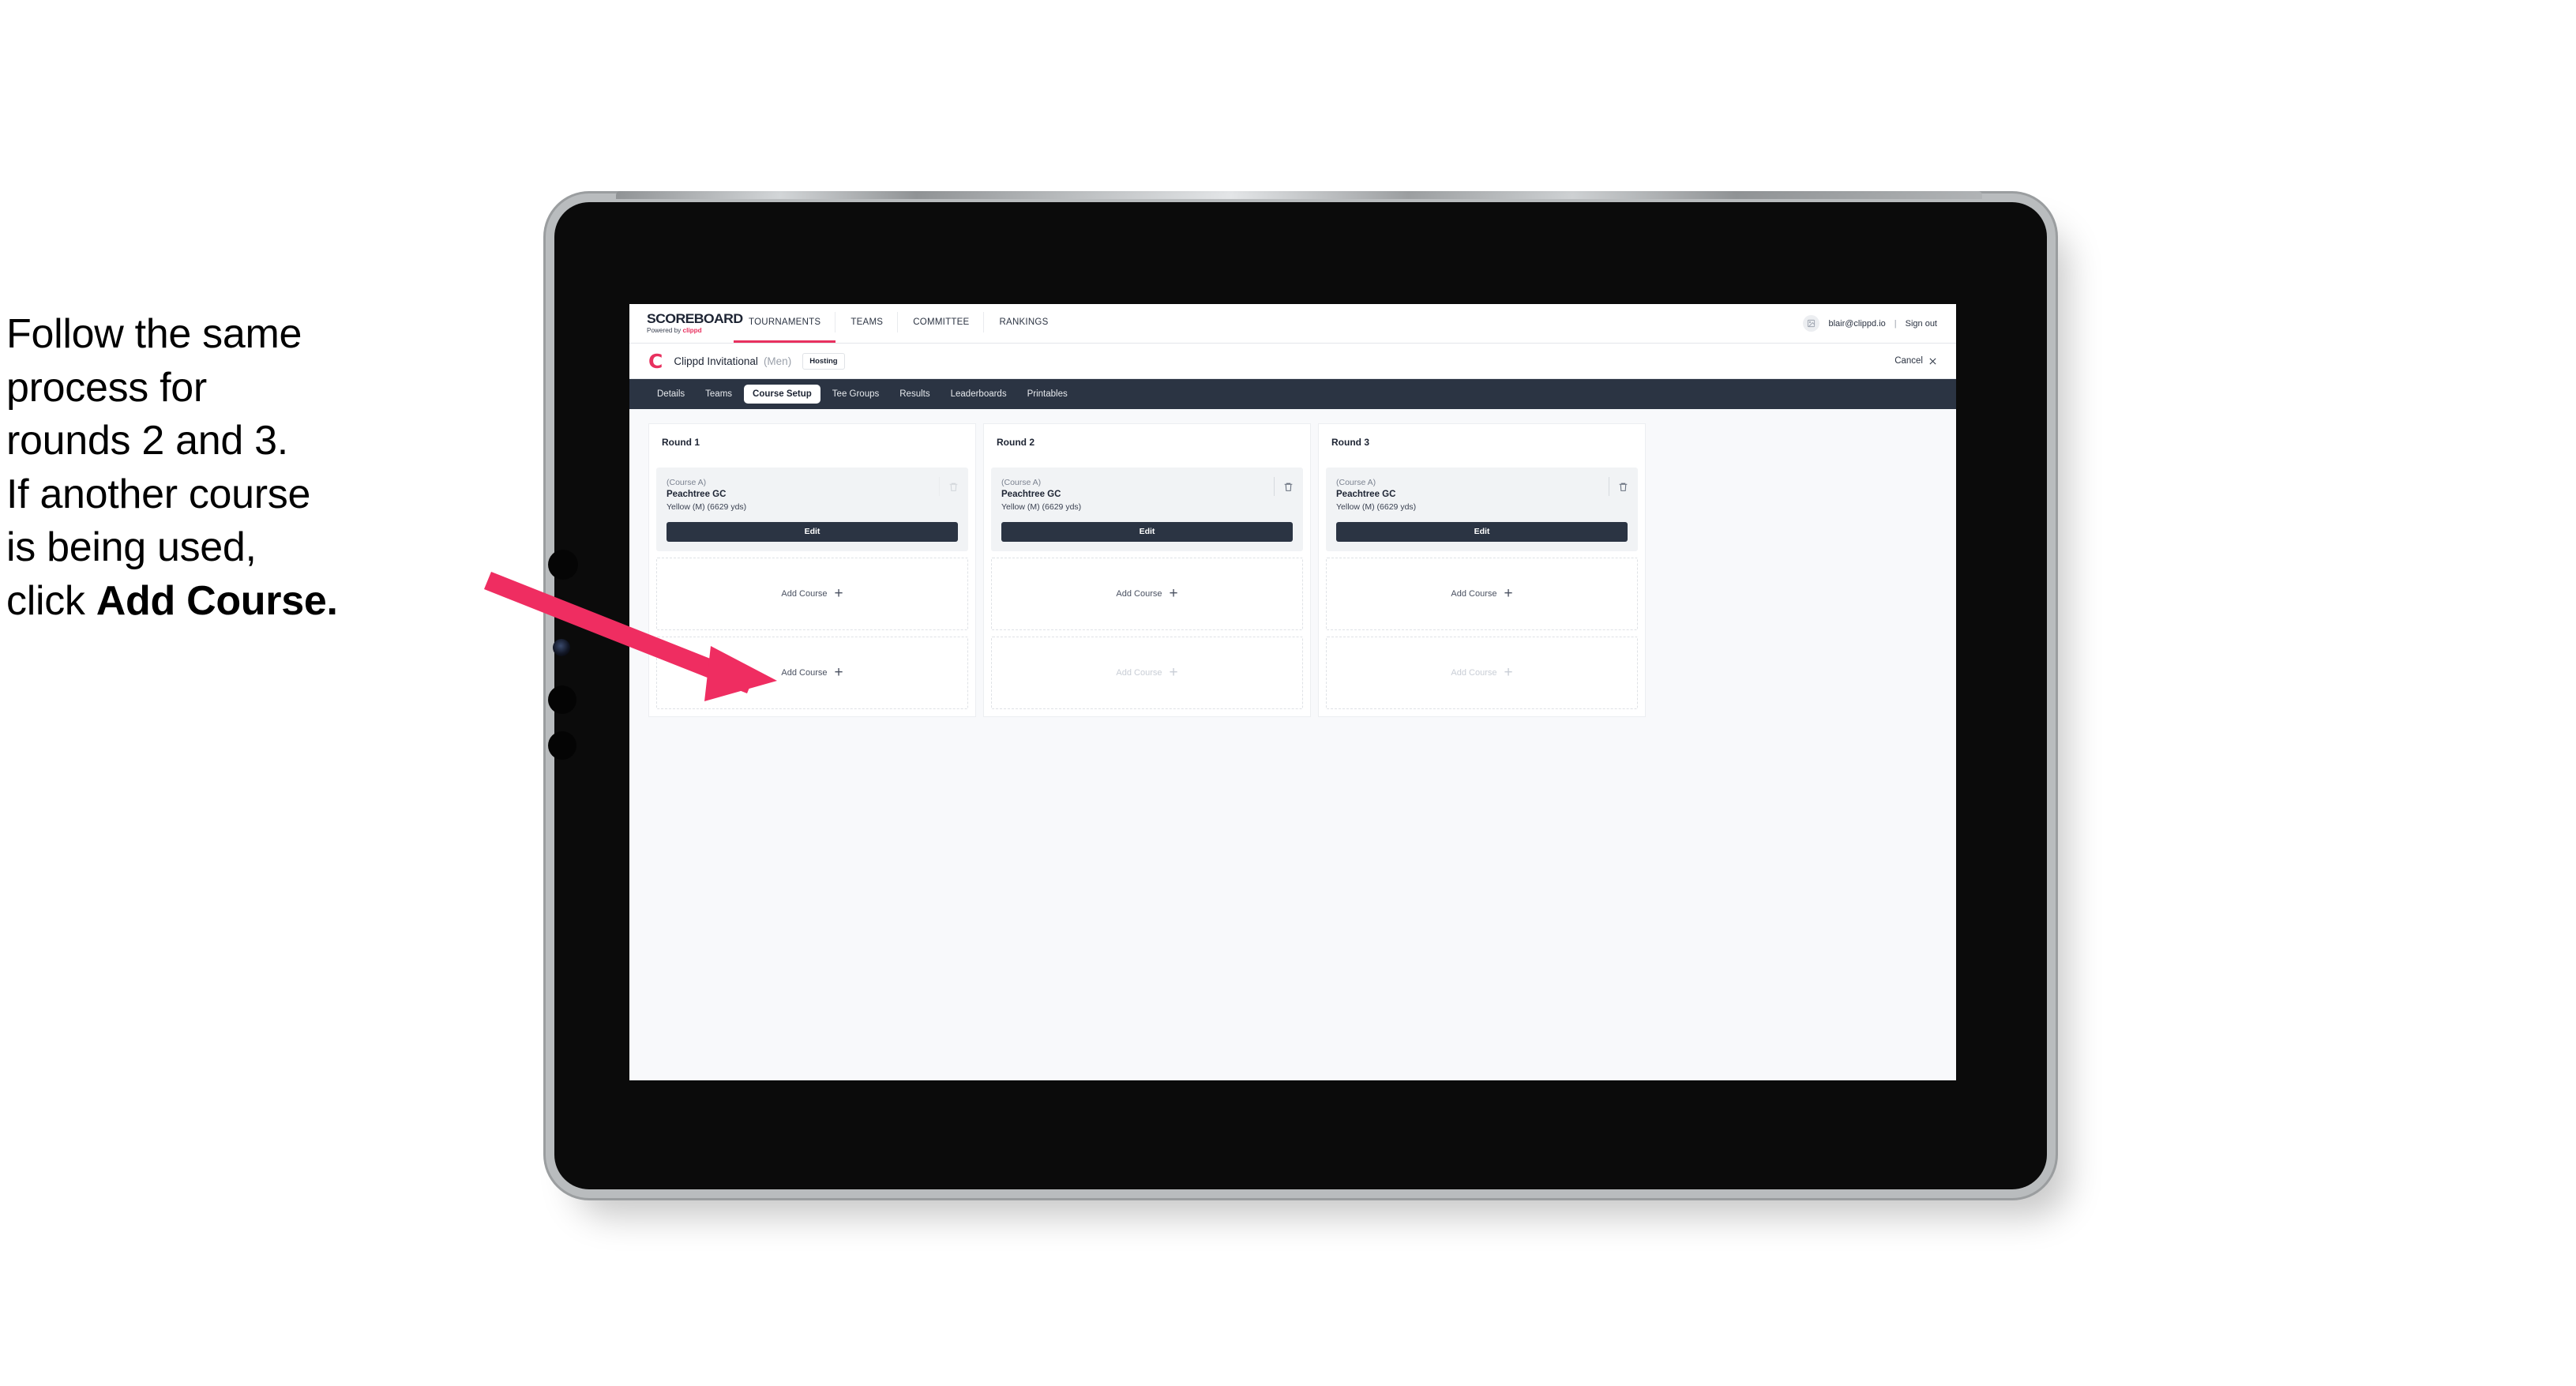 This screenshot has height=1386, width=2576. I want to click on round-header: Round 3, so click(1482, 441).